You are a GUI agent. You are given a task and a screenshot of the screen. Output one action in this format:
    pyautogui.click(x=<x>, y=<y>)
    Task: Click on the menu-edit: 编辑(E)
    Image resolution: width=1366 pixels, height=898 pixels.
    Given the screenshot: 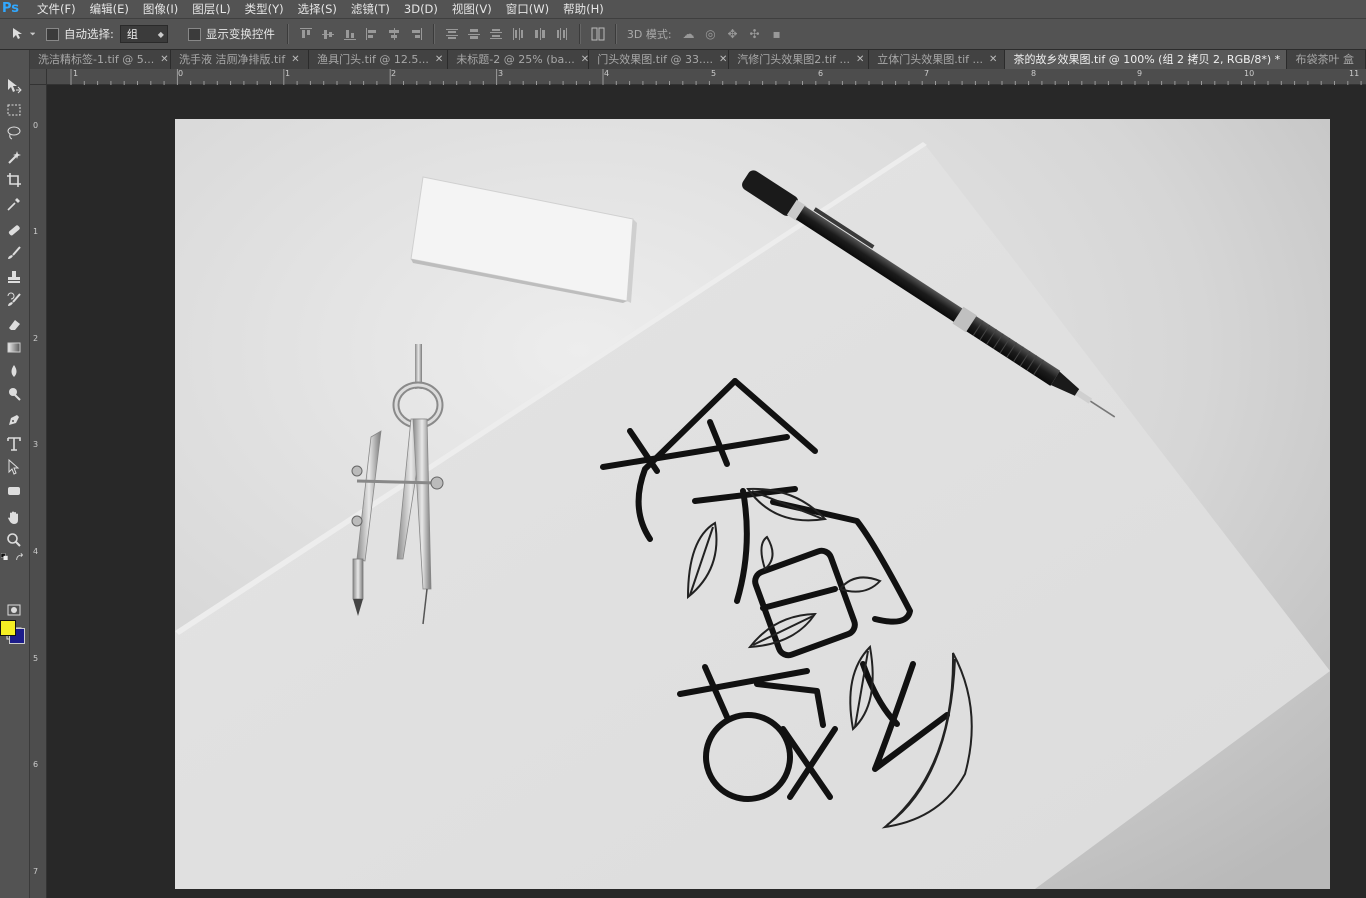 What is the action you would take?
    pyautogui.click(x=109, y=9)
    